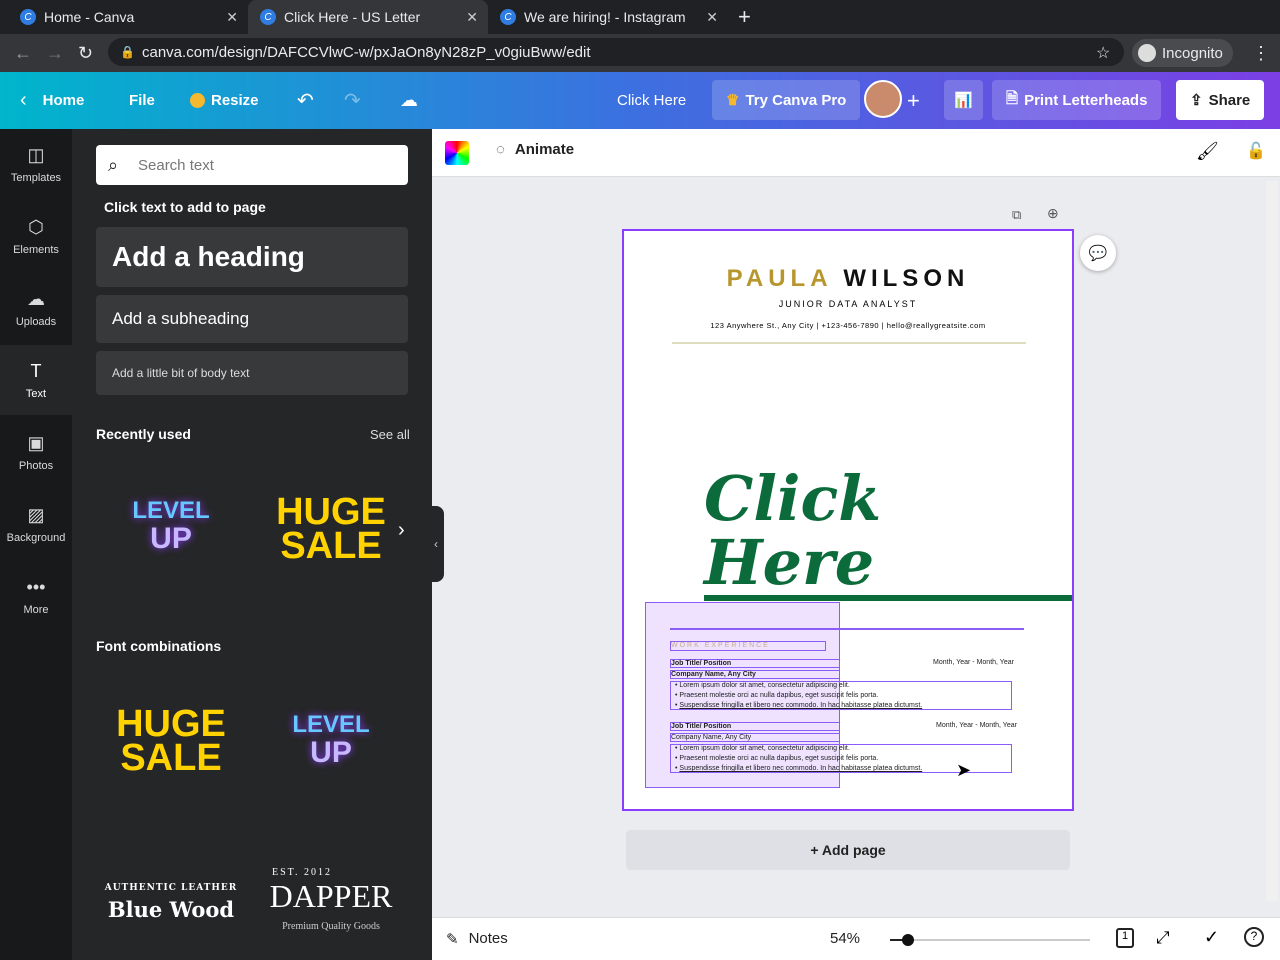 This screenshot has width=1280, height=960. Describe the element at coordinates (36, 177) in the screenshot. I see `rail-label: Templates` at that location.